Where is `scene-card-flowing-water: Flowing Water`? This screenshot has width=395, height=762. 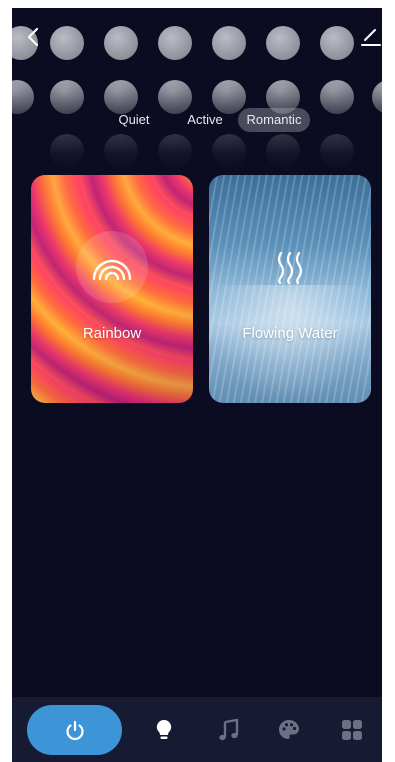
scene-card-flowing-water: Flowing Water is located at coordinates (290, 289).